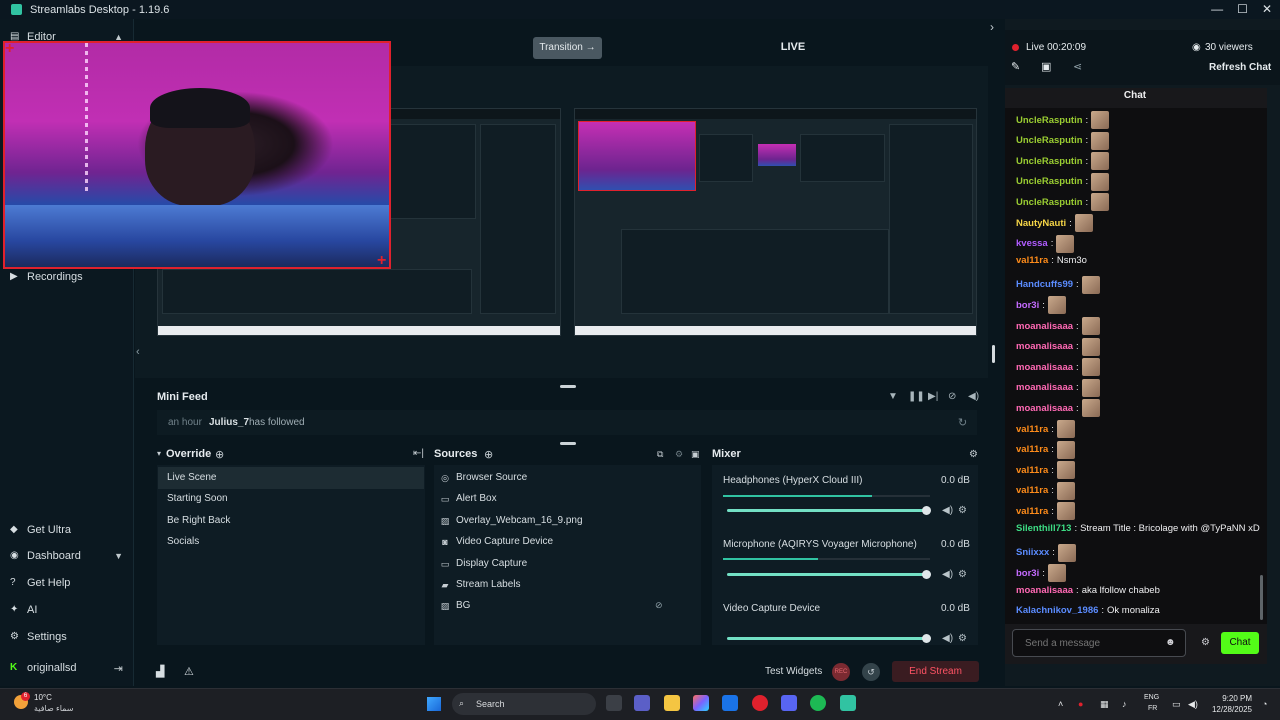 The height and width of the screenshot is (720, 1280). Describe the element at coordinates (138, 352) in the screenshot. I see `chevron-left-icon: ‹` at that location.